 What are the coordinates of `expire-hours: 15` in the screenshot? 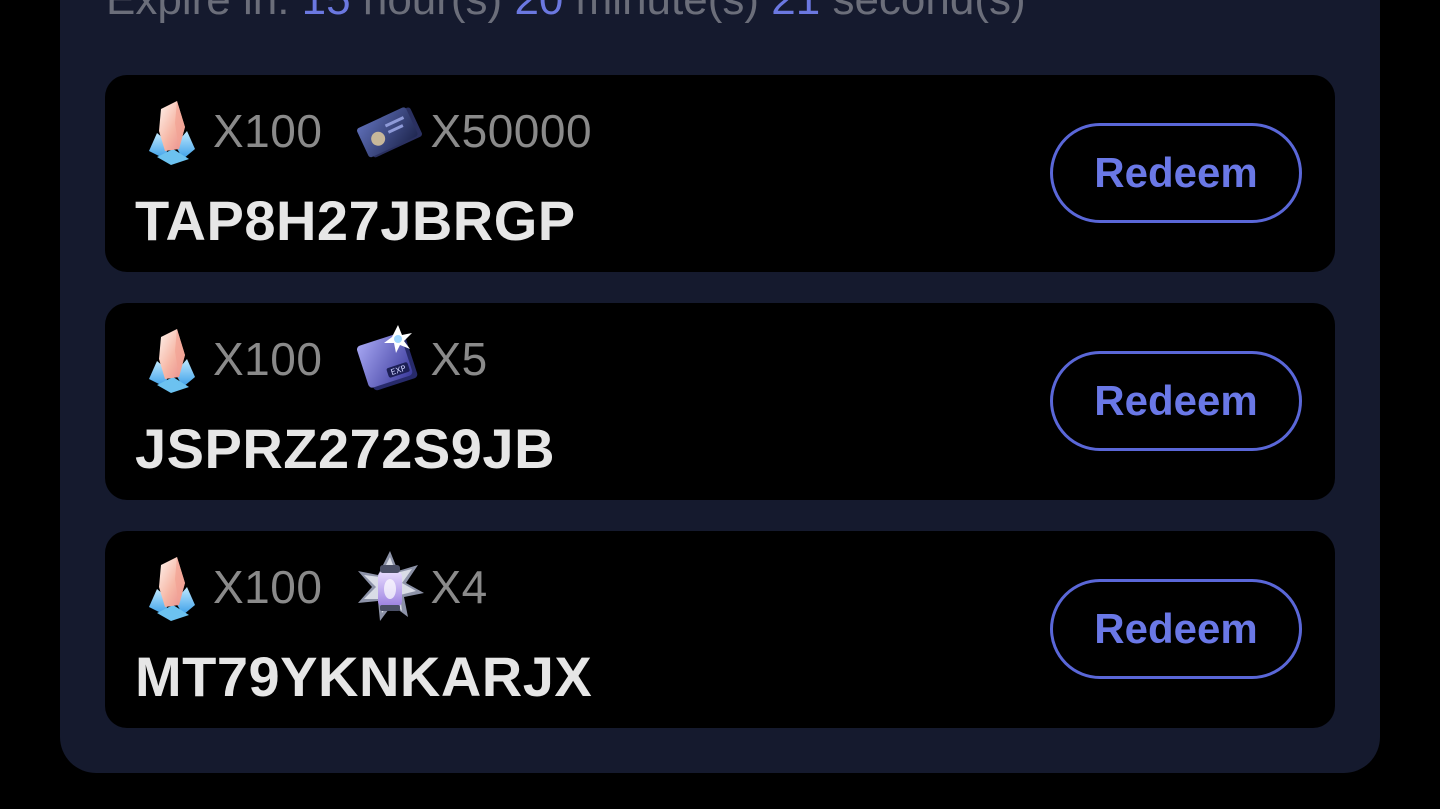 It's located at (326, 12).